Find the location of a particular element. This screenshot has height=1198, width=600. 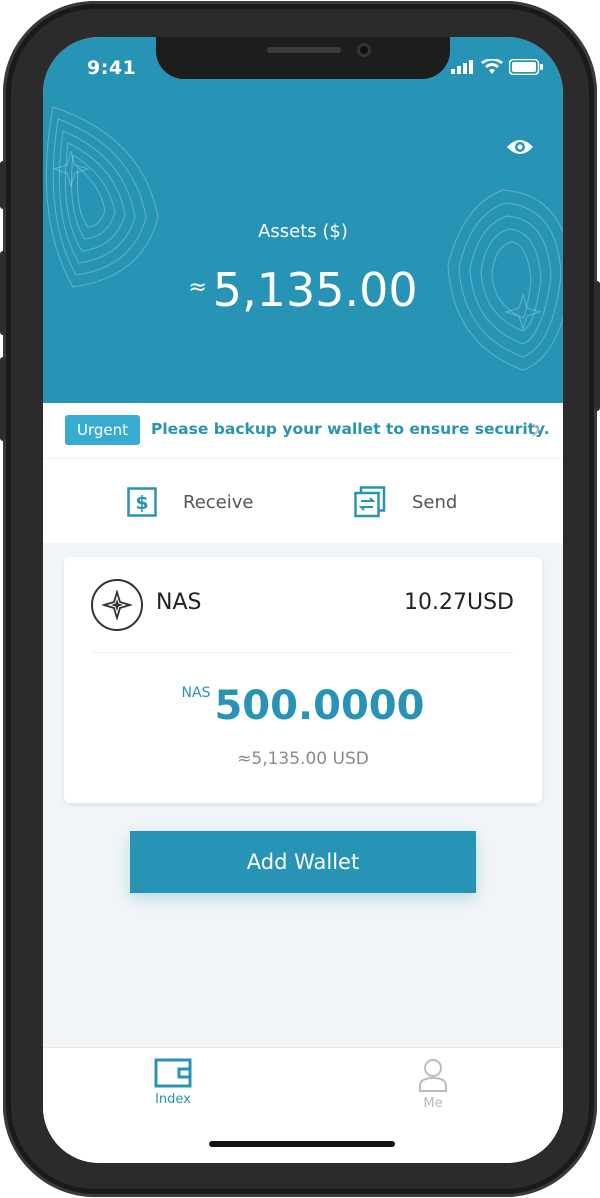

divider is located at coordinates (303, 652).